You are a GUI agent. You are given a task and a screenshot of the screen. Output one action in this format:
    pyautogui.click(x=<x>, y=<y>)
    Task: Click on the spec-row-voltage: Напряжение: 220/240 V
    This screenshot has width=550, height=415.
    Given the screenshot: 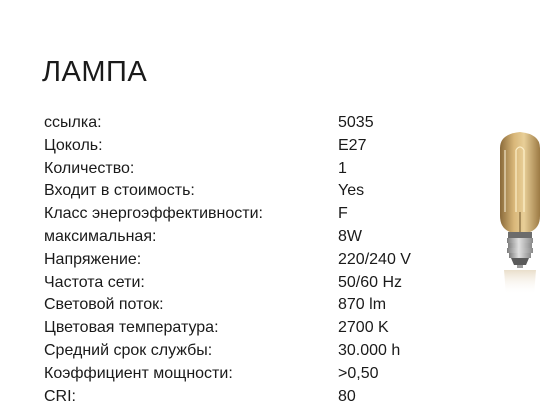 What is the action you would take?
    pyautogui.click(x=244, y=260)
    